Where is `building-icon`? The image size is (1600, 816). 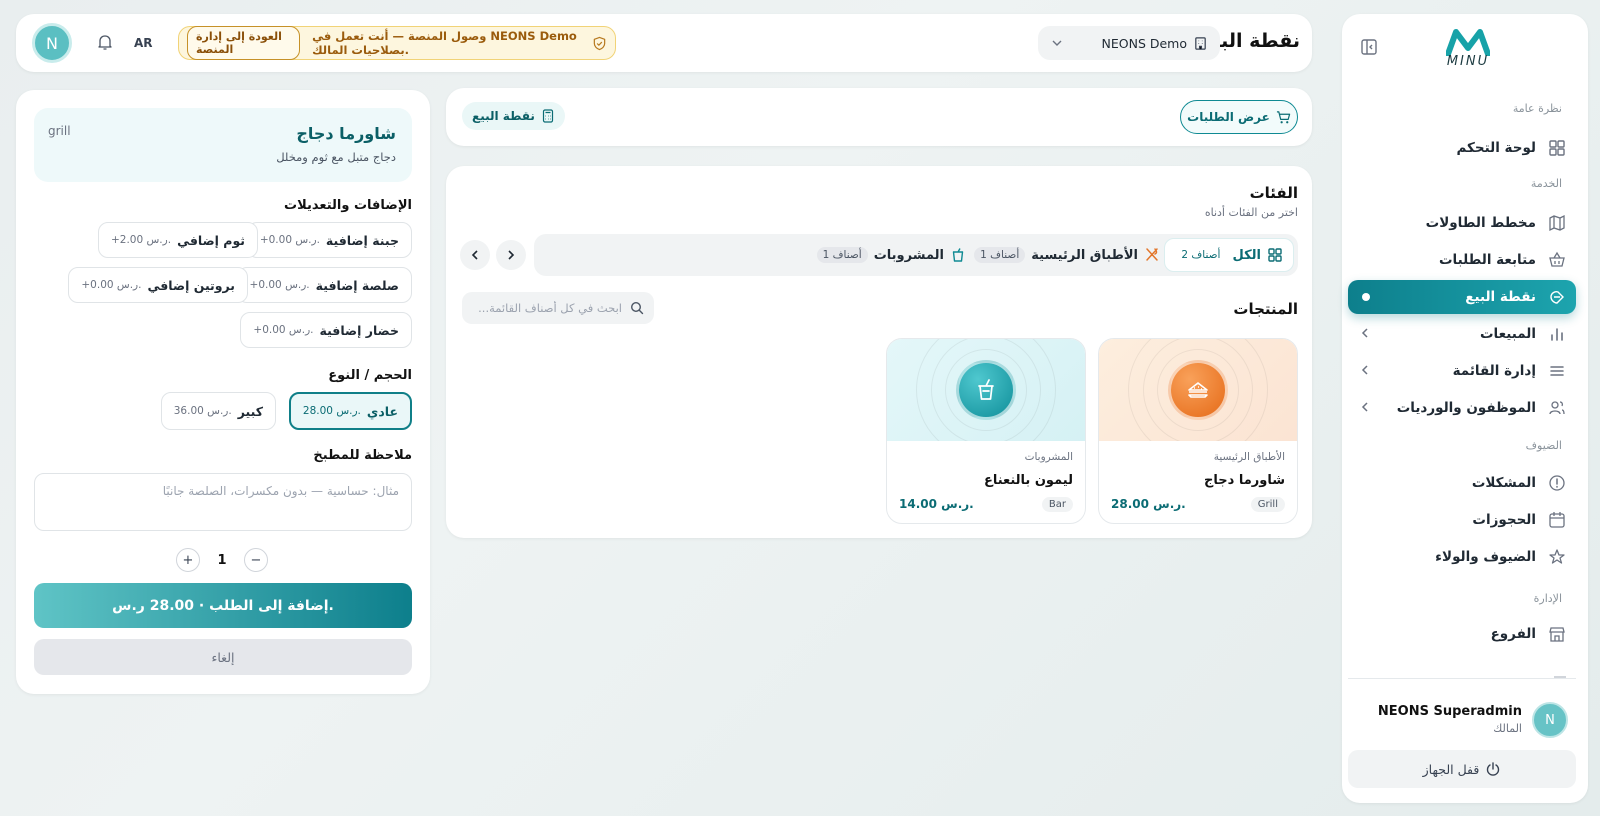 building-icon is located at coordinates (1200, 43).